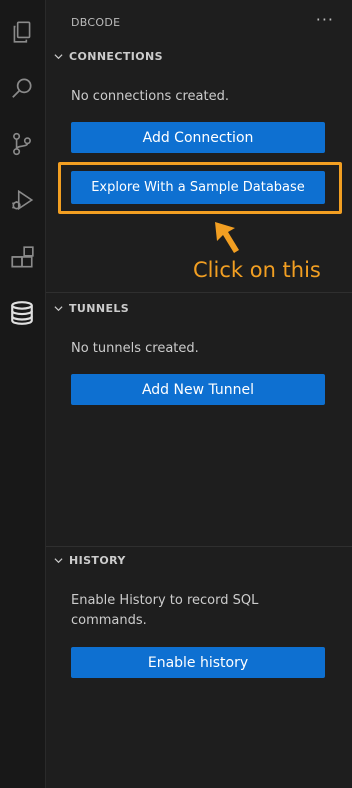 This screenshot has height=788, width=352. What do you see at coordinates (22, 258) in the screenshot?
I see `extensions-icon` at bounding box center [22, 258].